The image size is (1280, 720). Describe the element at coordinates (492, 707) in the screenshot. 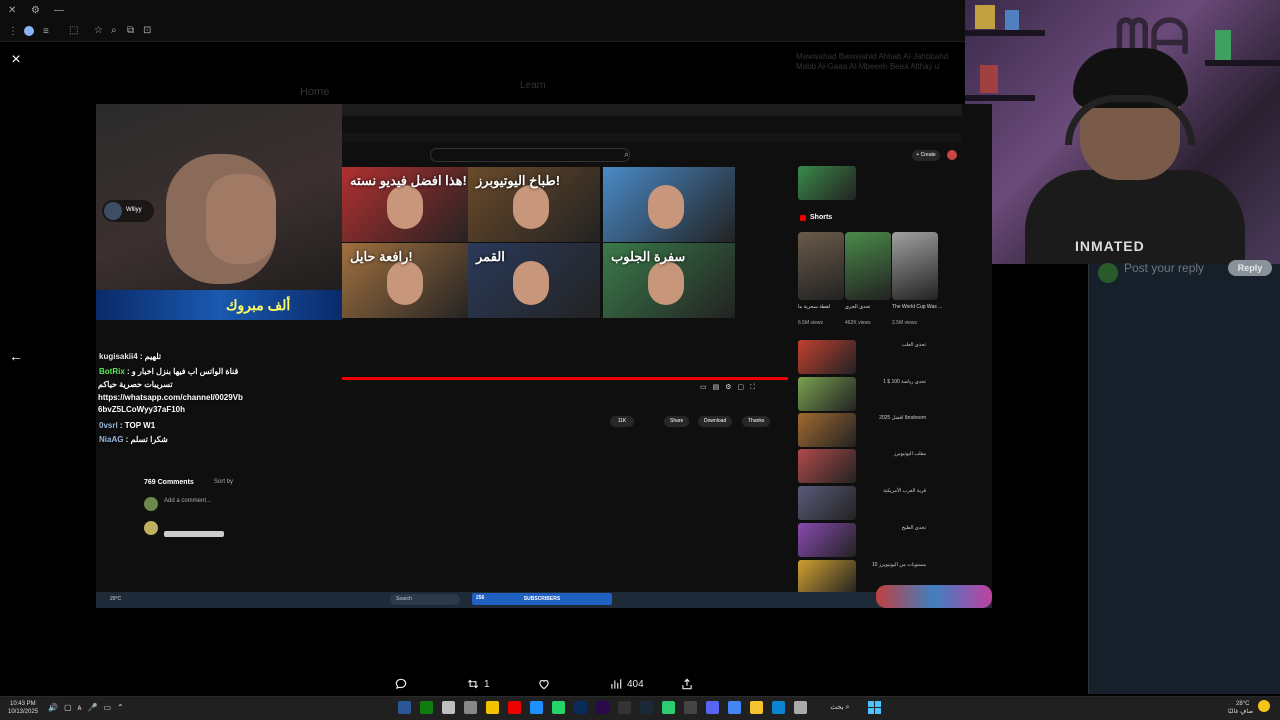

I see `notes-icon` at that location.